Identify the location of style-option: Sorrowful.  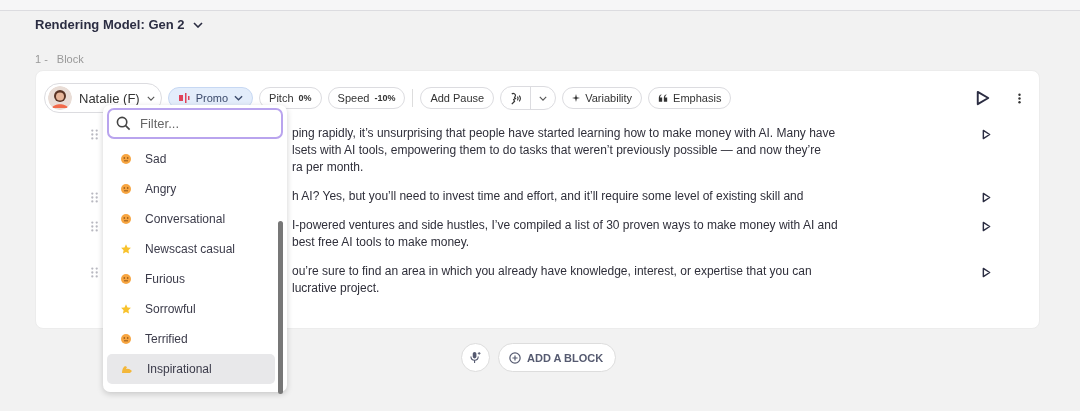
(191, 309).